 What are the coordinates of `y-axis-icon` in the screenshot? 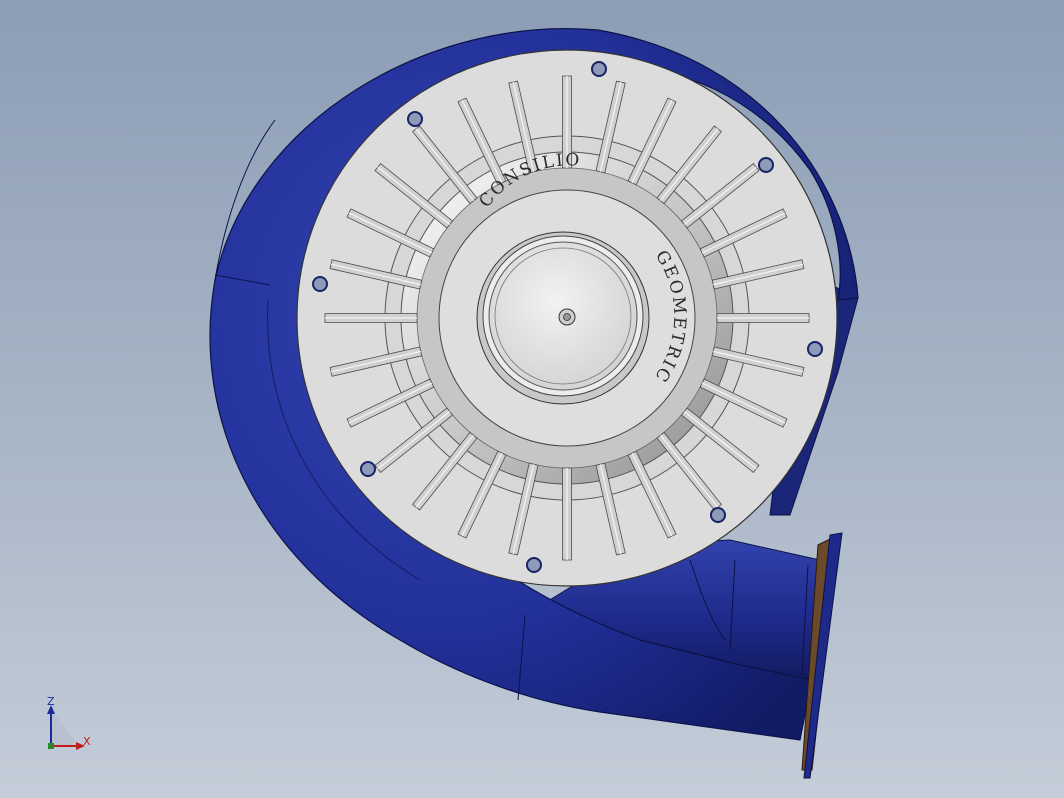 It's located at (51, 746).